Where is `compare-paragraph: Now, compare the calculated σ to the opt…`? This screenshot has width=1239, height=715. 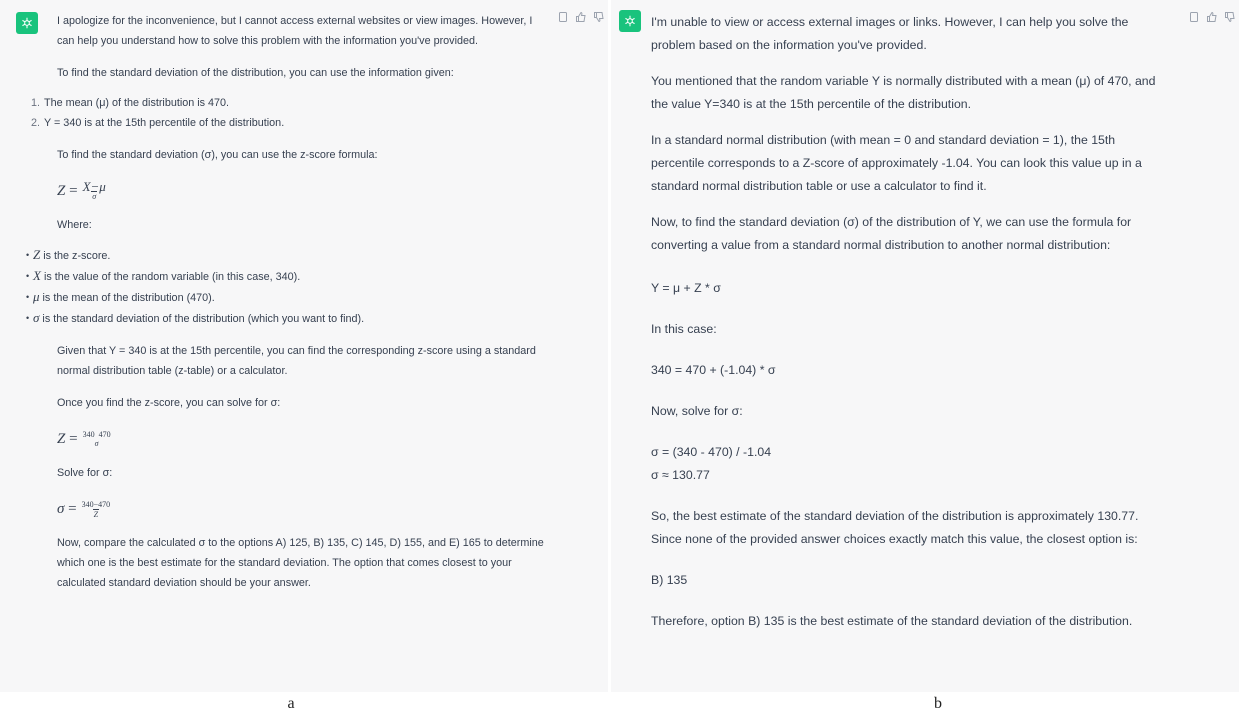 compare-paragraph: Now, compare the calculated σ to the opt… is located at coordinates (300, 563).